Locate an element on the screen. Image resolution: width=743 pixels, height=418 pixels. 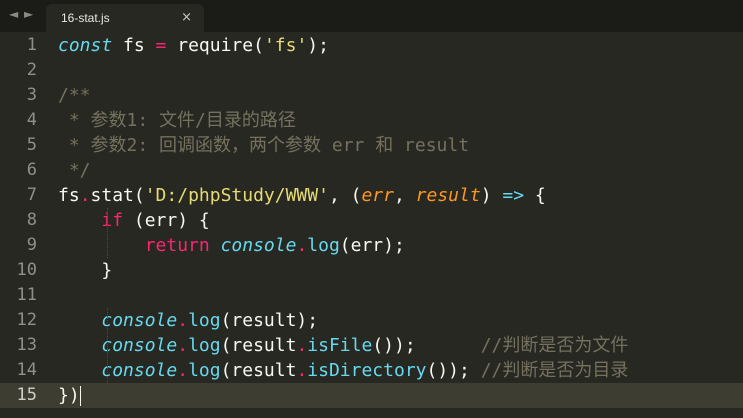
line-number: 11 is located at coordinates (26, 295).